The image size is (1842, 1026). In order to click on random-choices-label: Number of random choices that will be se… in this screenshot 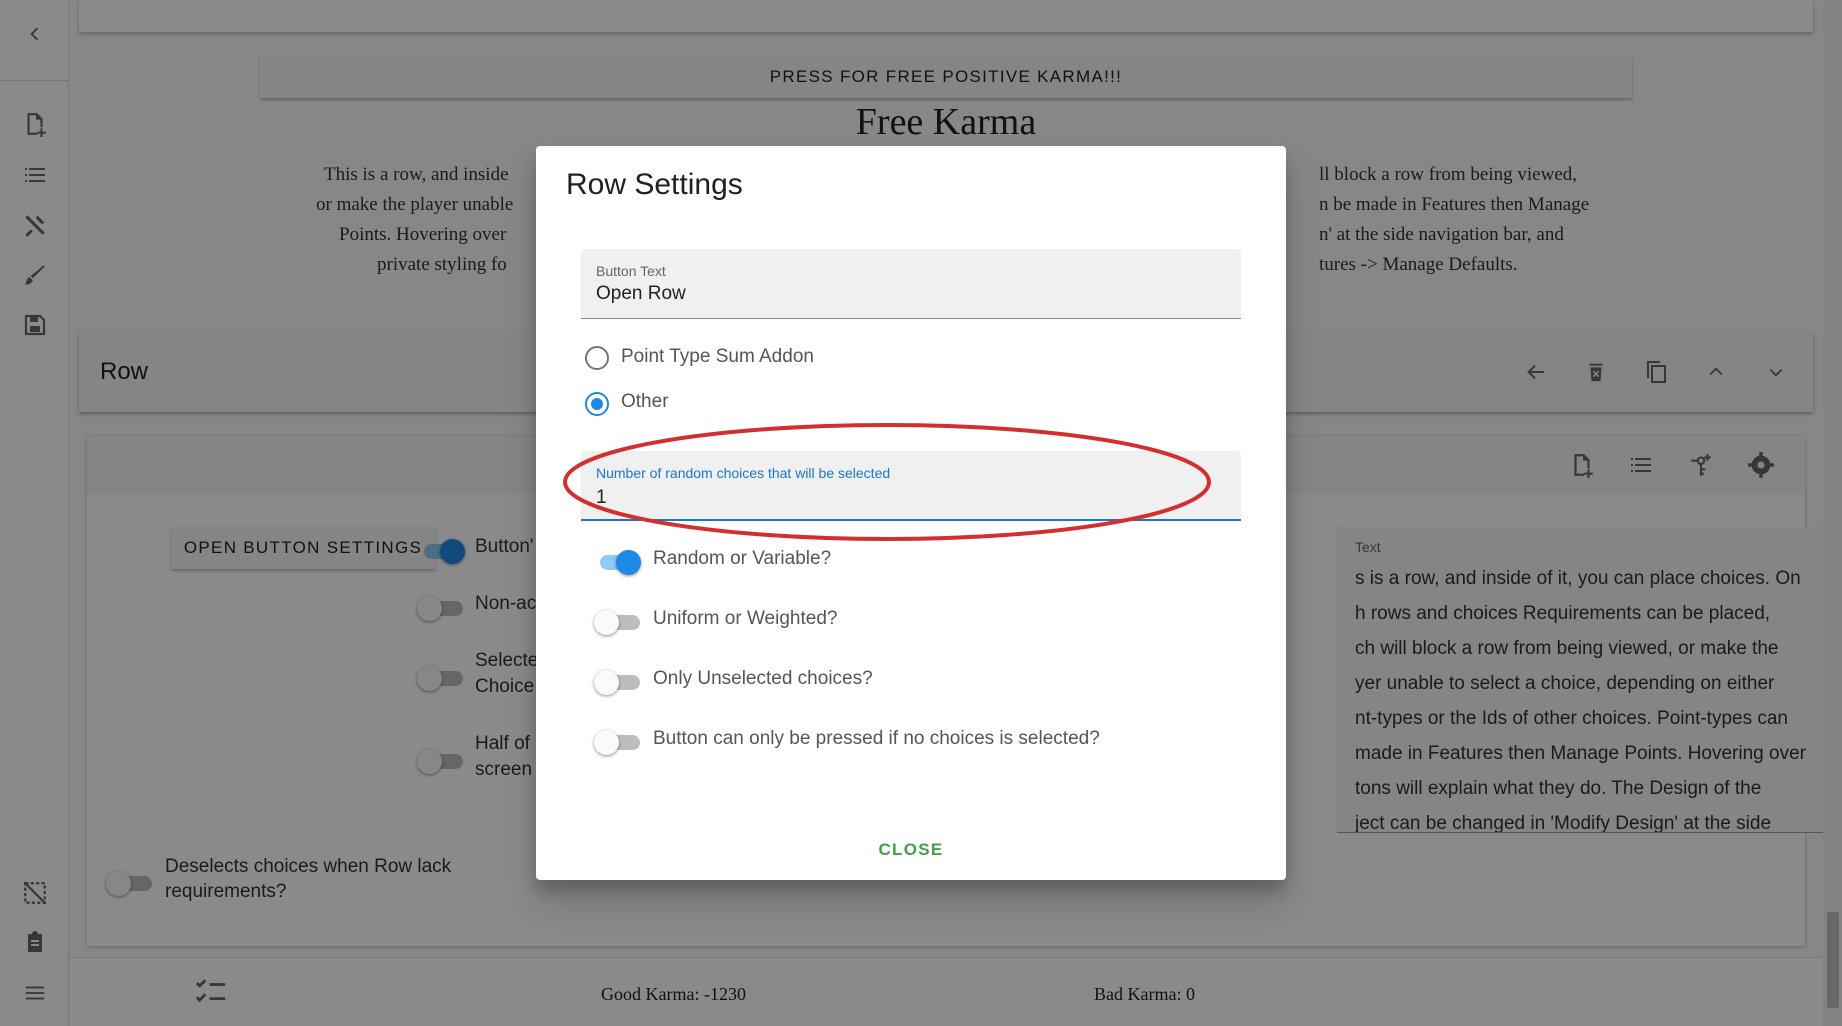, I will do `click(743, 473)`.